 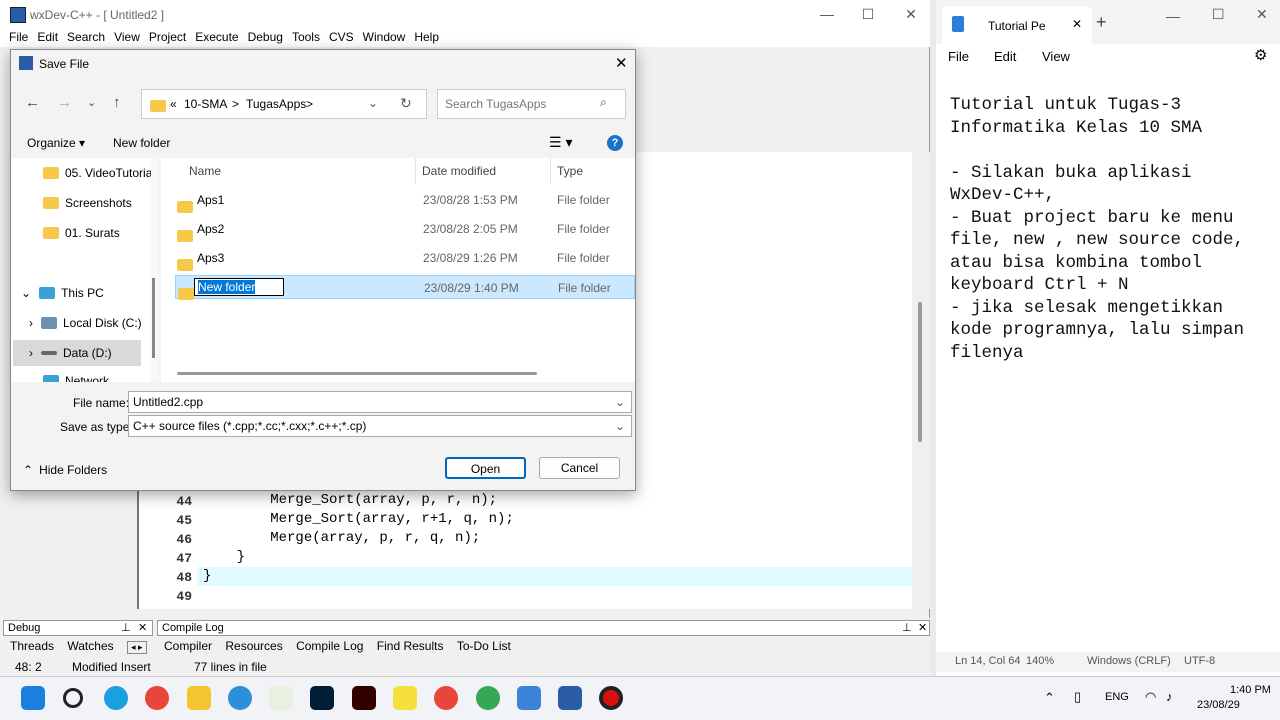 I want to click on tab-close-icon: ✕, so click(x=1077, y=24).